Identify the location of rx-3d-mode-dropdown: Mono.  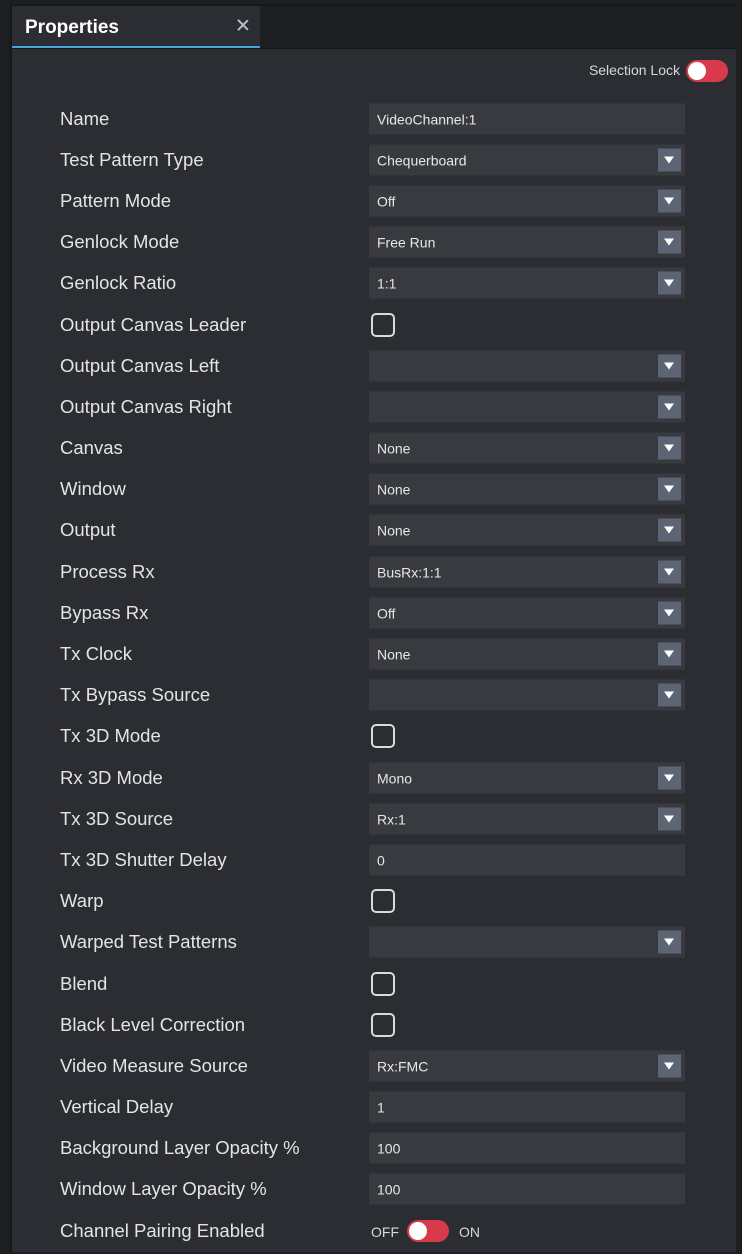
(527, 778).